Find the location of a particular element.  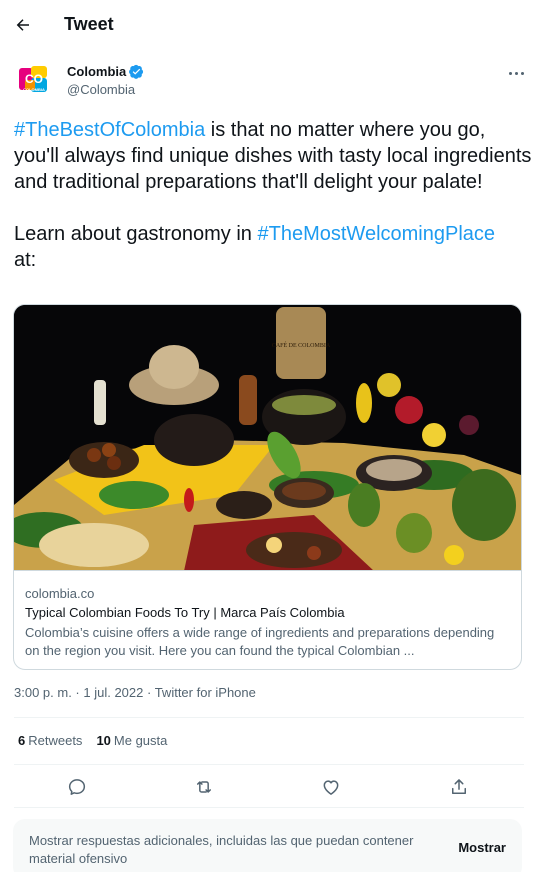

tweet-date: 1 jul. 2022 is located at coordinates (113, 692).